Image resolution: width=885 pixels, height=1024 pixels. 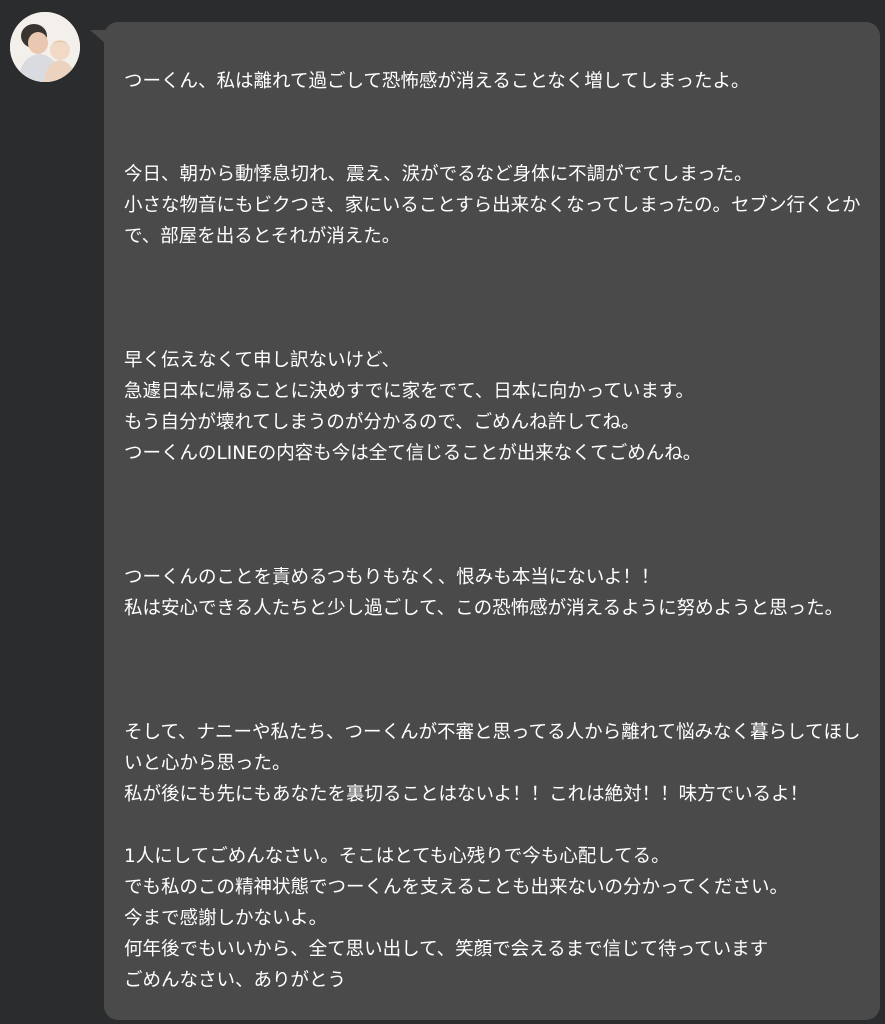 I want to click on avatar, so click(x=45, y=47).